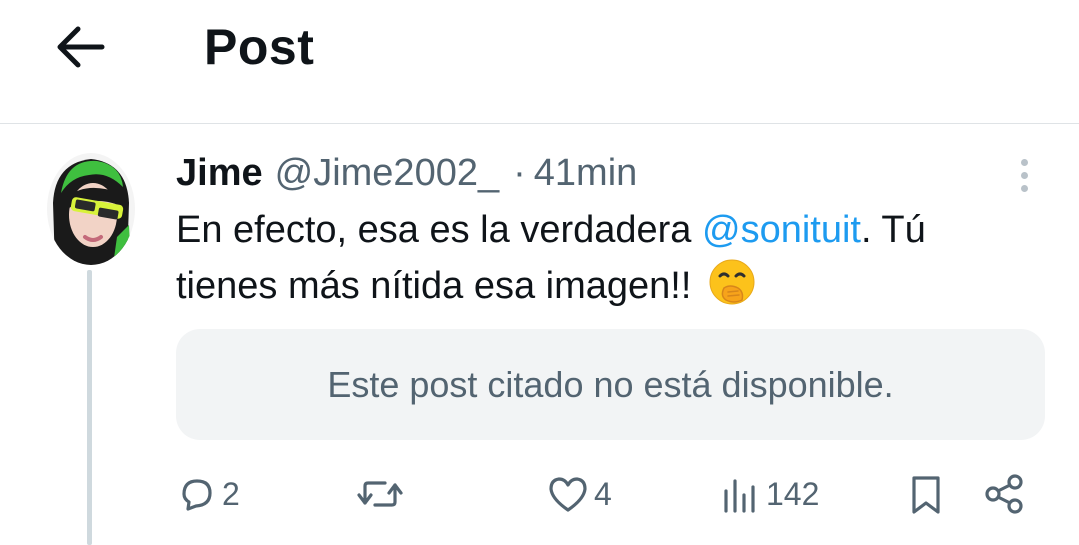 Image resolution: width=1079 pixels, height=545 pixels. I want to click on author-name: Jime, so click(219, 173).